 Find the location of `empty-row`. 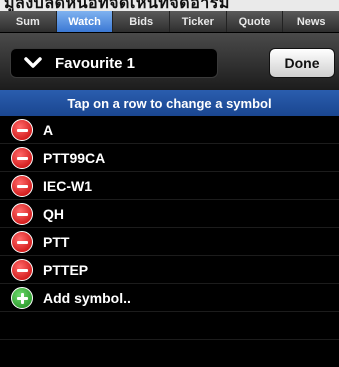

empty-row is located at coordinates (169, 326).